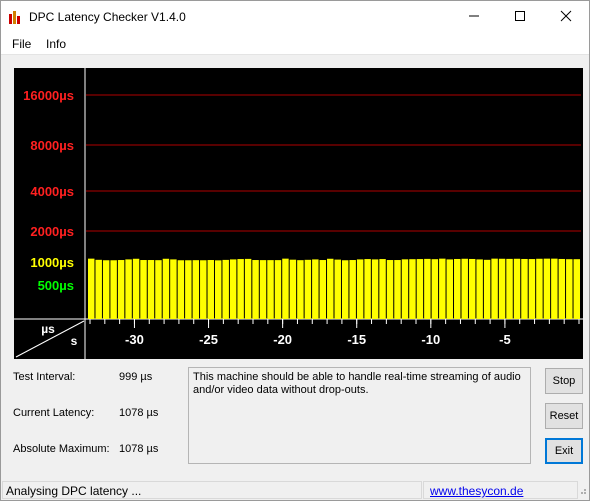 The width and height of the screenshot is (590, 501). Describe the element at coordinates (74, 341) in the screenshot. I see `x-unit-label: s` at that location.